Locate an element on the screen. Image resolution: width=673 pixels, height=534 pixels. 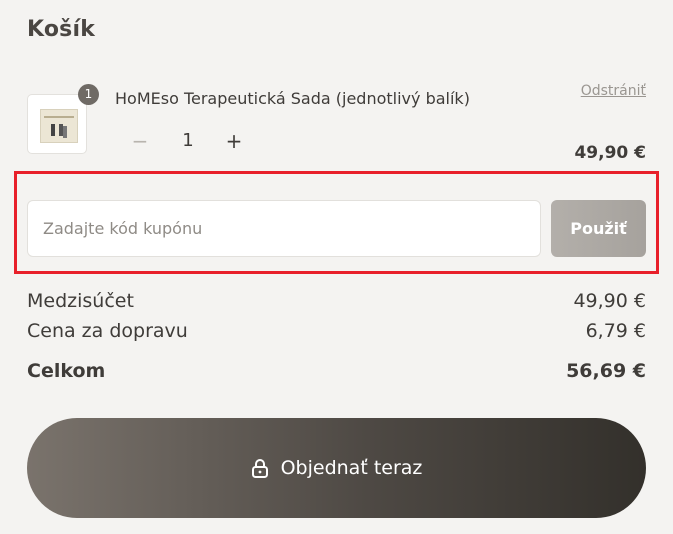
subtotal-label: Medzisúčet is located at coordinates (80, 301).